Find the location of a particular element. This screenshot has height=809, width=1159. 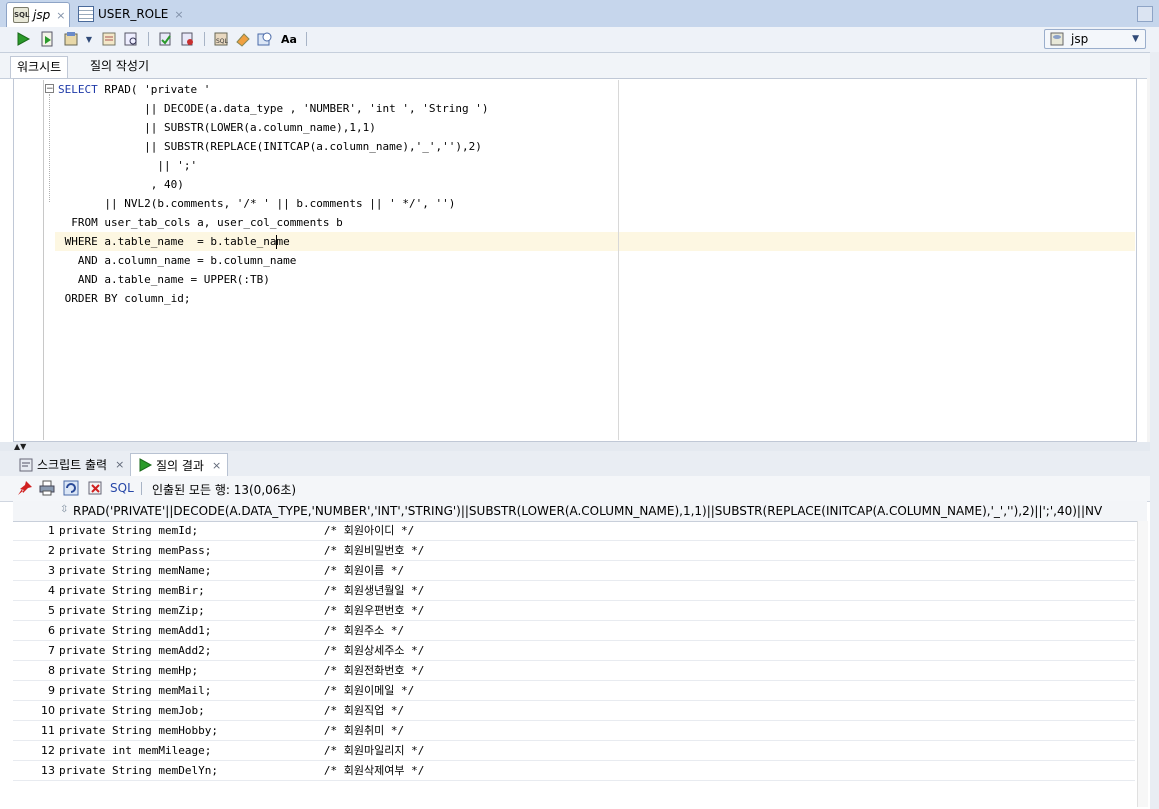

explain-plan-icon is located at coordinates (109, 39).